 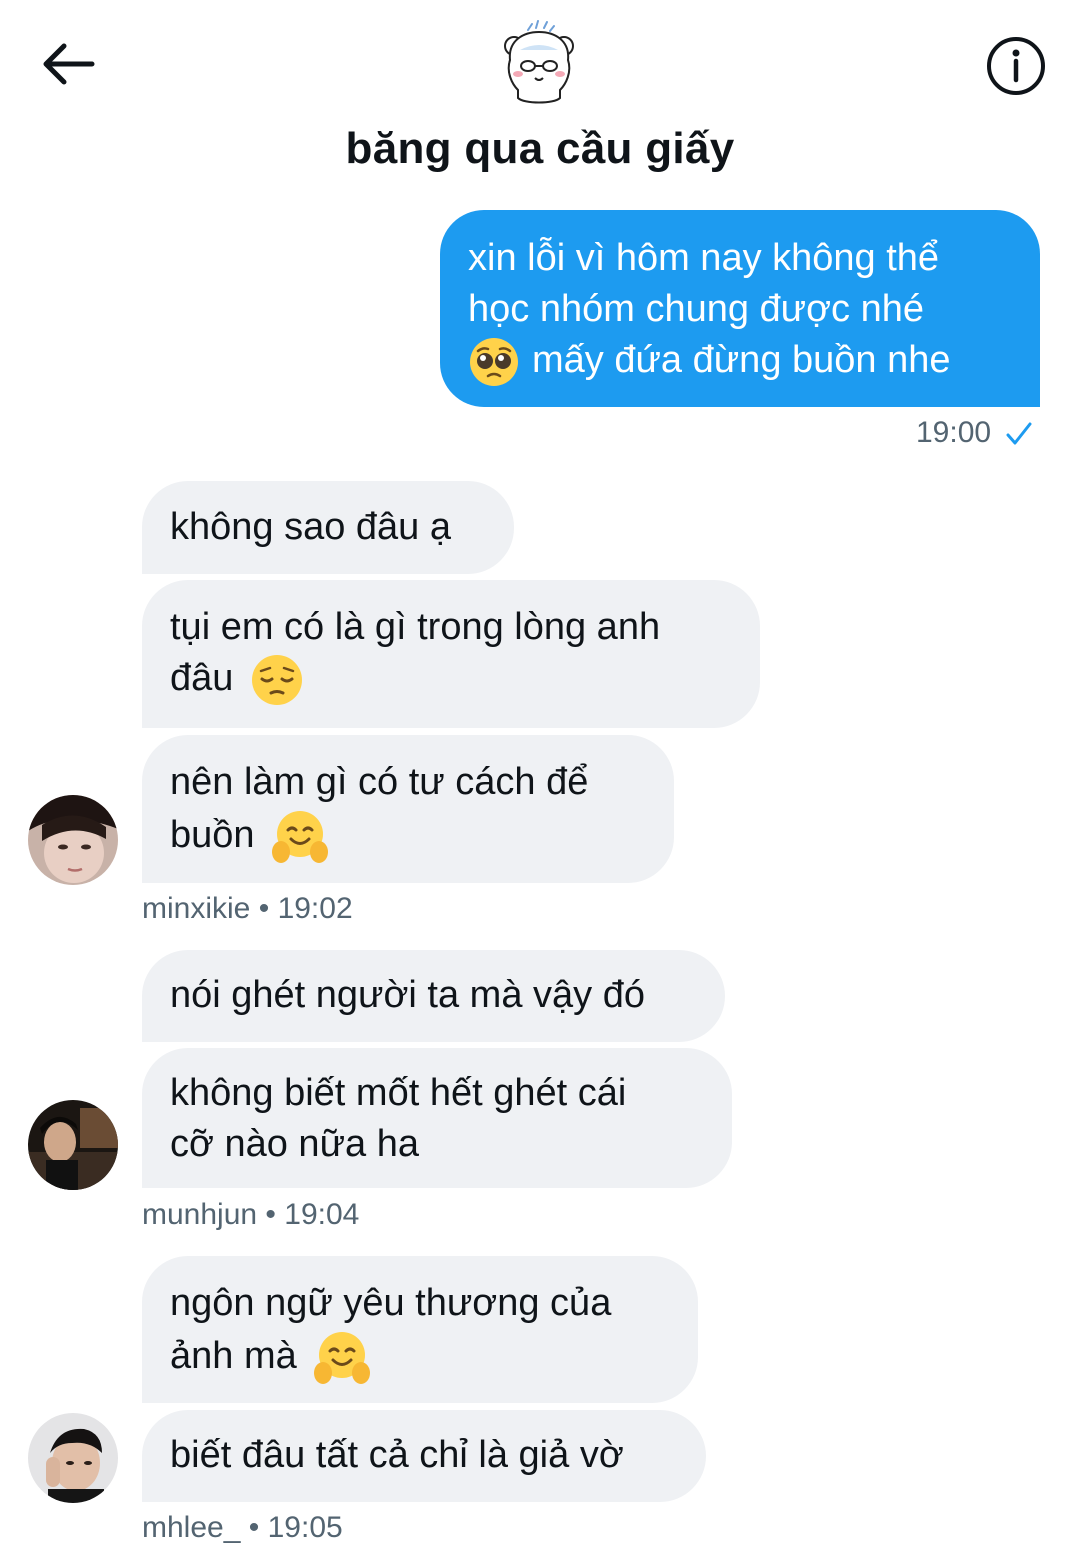 What do you see at coordinates (294, 1144) in the screenshot?
I see `message-line: cỡ nào nữa ha` at bounding box center [294, 1144].